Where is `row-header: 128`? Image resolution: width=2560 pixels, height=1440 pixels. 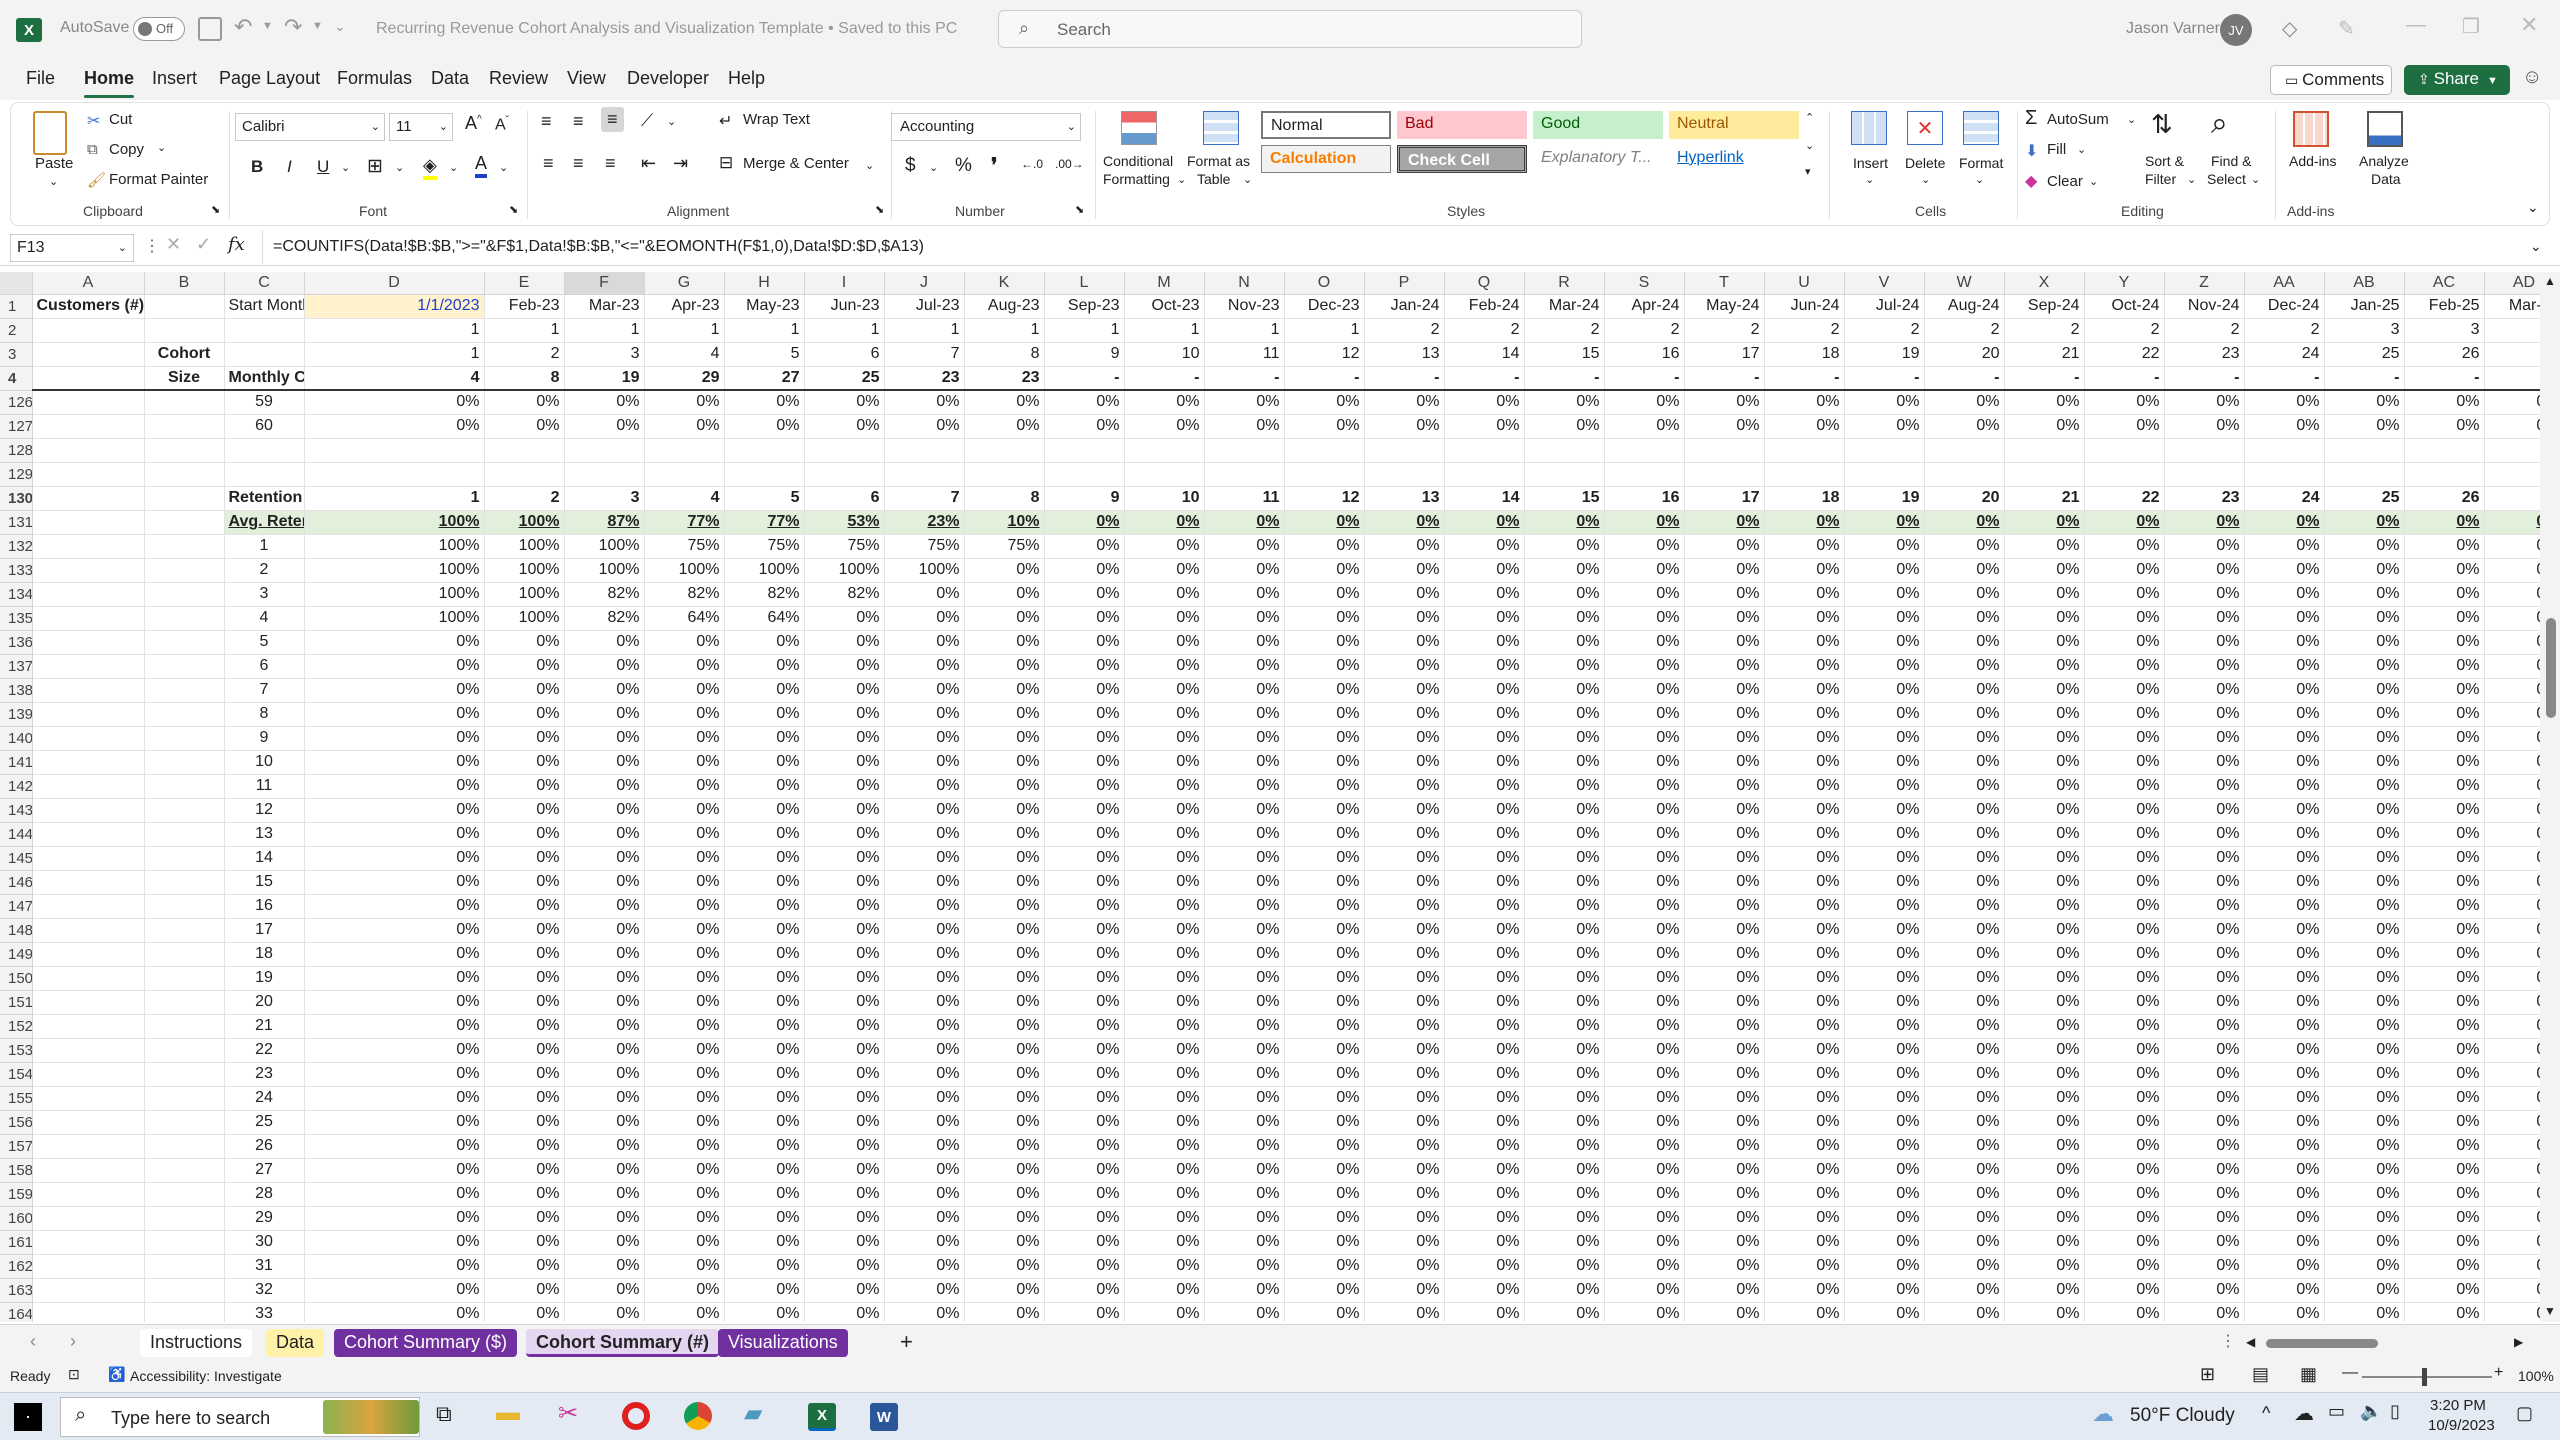 row-header: 128 is located at coordinates (16, 450).